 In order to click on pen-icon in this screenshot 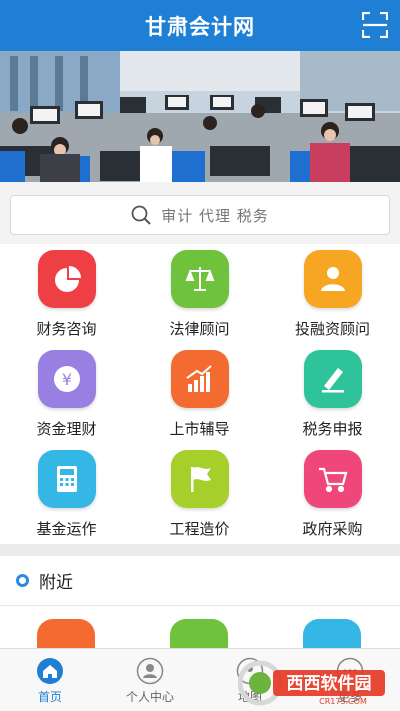, I will do `click(332, 379)`.